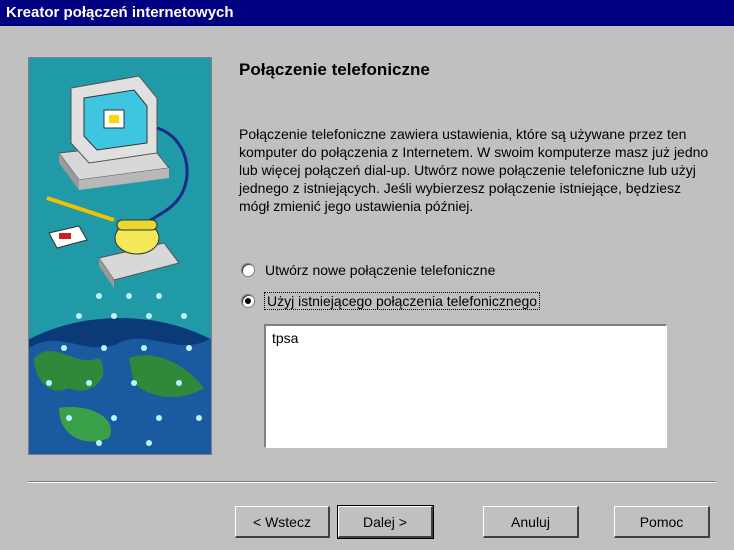 This screenshot has width=734, height=550. I want to click on cancel-button: Anuluj, so click(531, 522).